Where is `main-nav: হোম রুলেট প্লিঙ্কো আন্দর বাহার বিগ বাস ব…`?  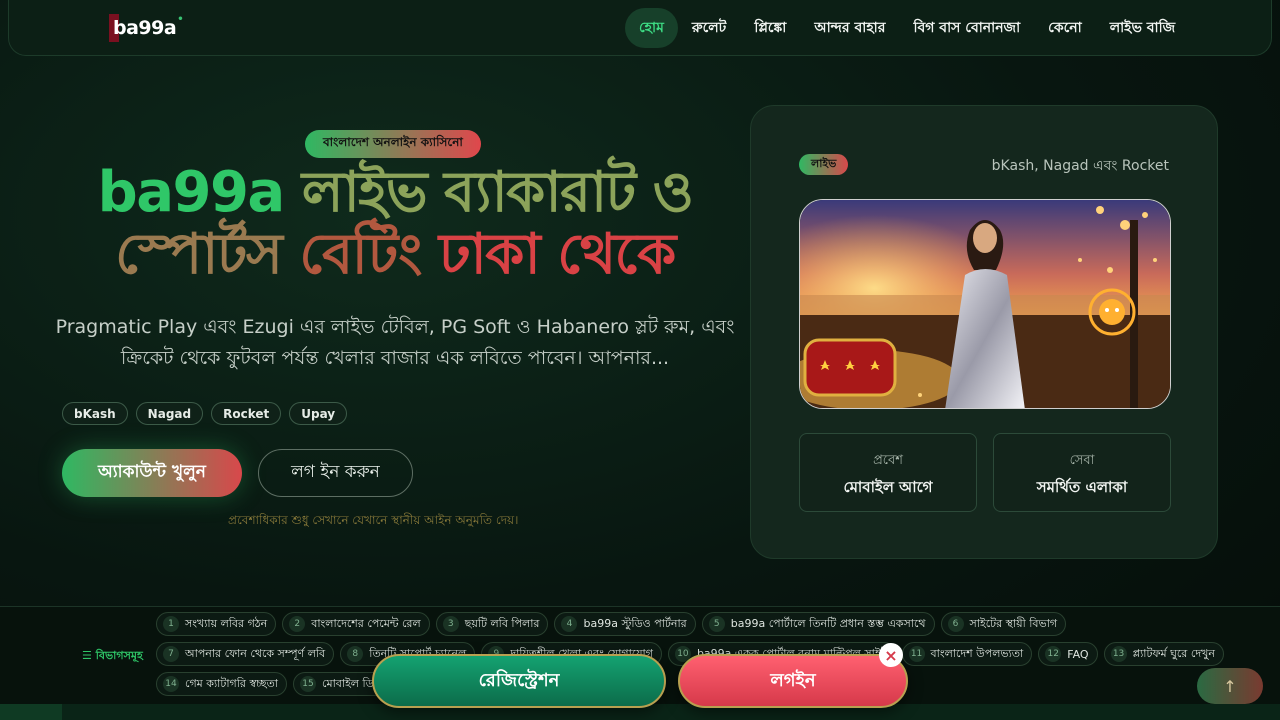
main-nav: হোম রুলেট প্লিঙ্কো আন্দর বাহার বিগ বাস ব… is located at coordinates (907, 28).